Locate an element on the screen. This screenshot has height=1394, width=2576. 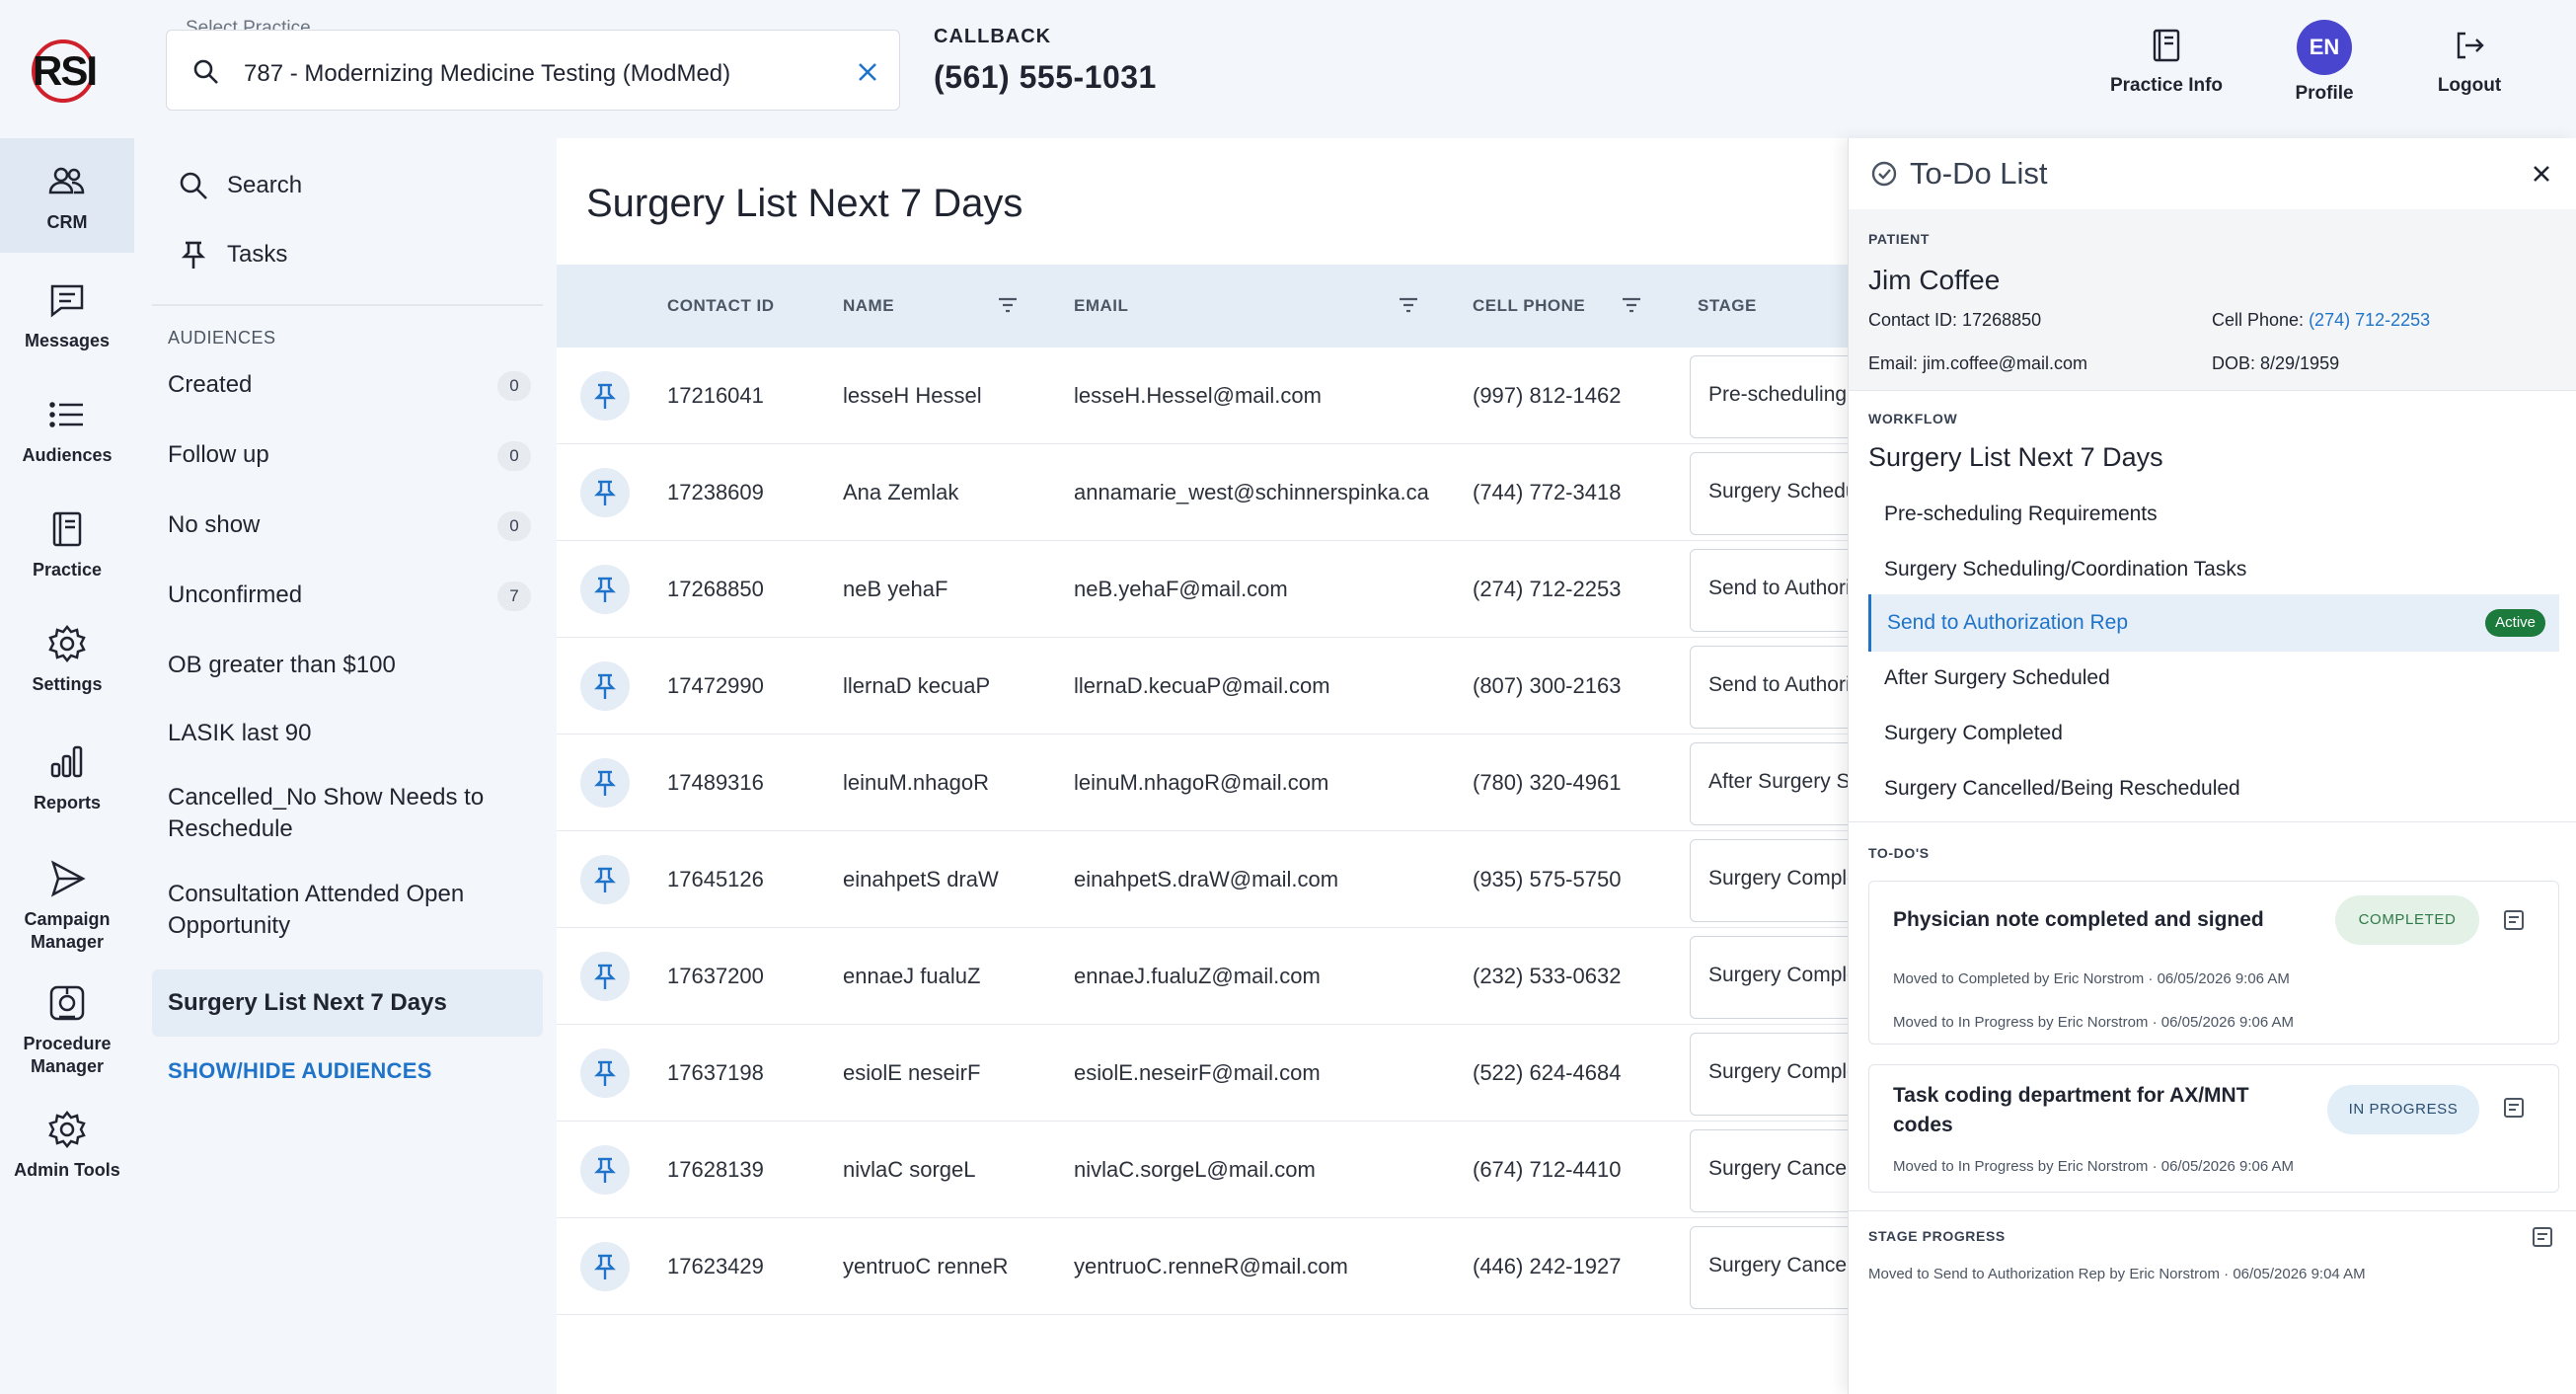
cell-name: yentruoC renneR is located at coordinates (926, 1267).